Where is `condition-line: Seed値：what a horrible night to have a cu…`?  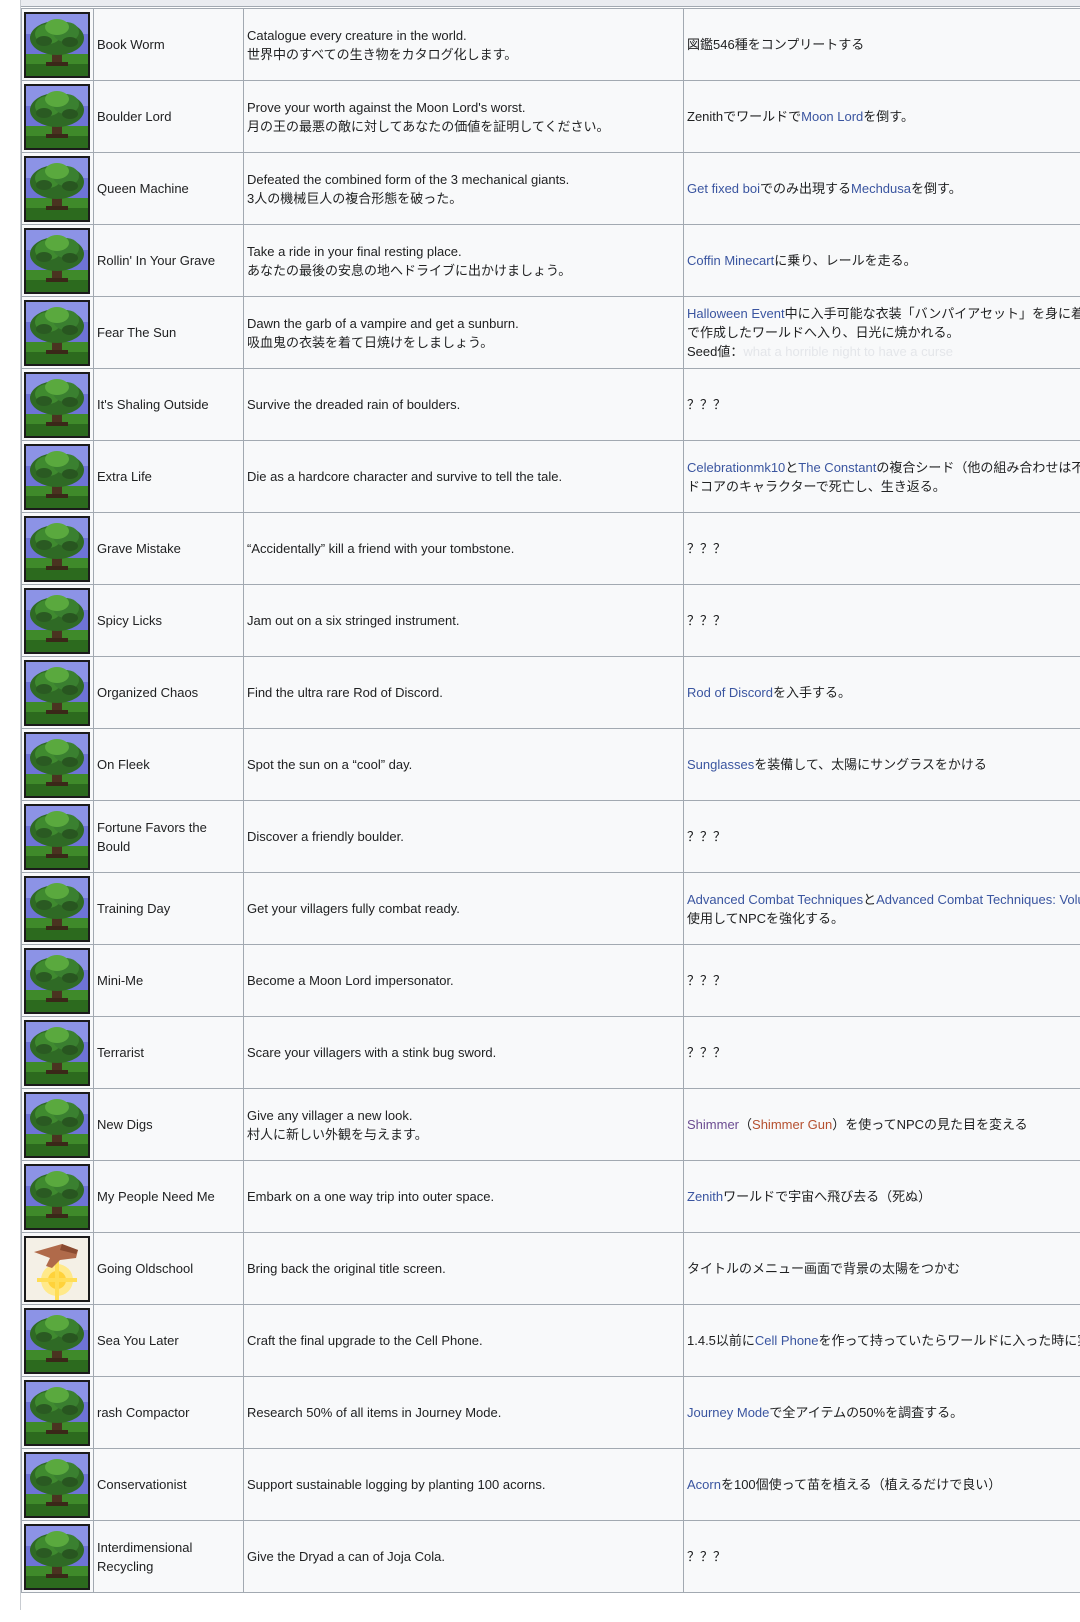 condition-line: Seed値：what a horrible night to have a cu… is located at coordinates (883, 351).